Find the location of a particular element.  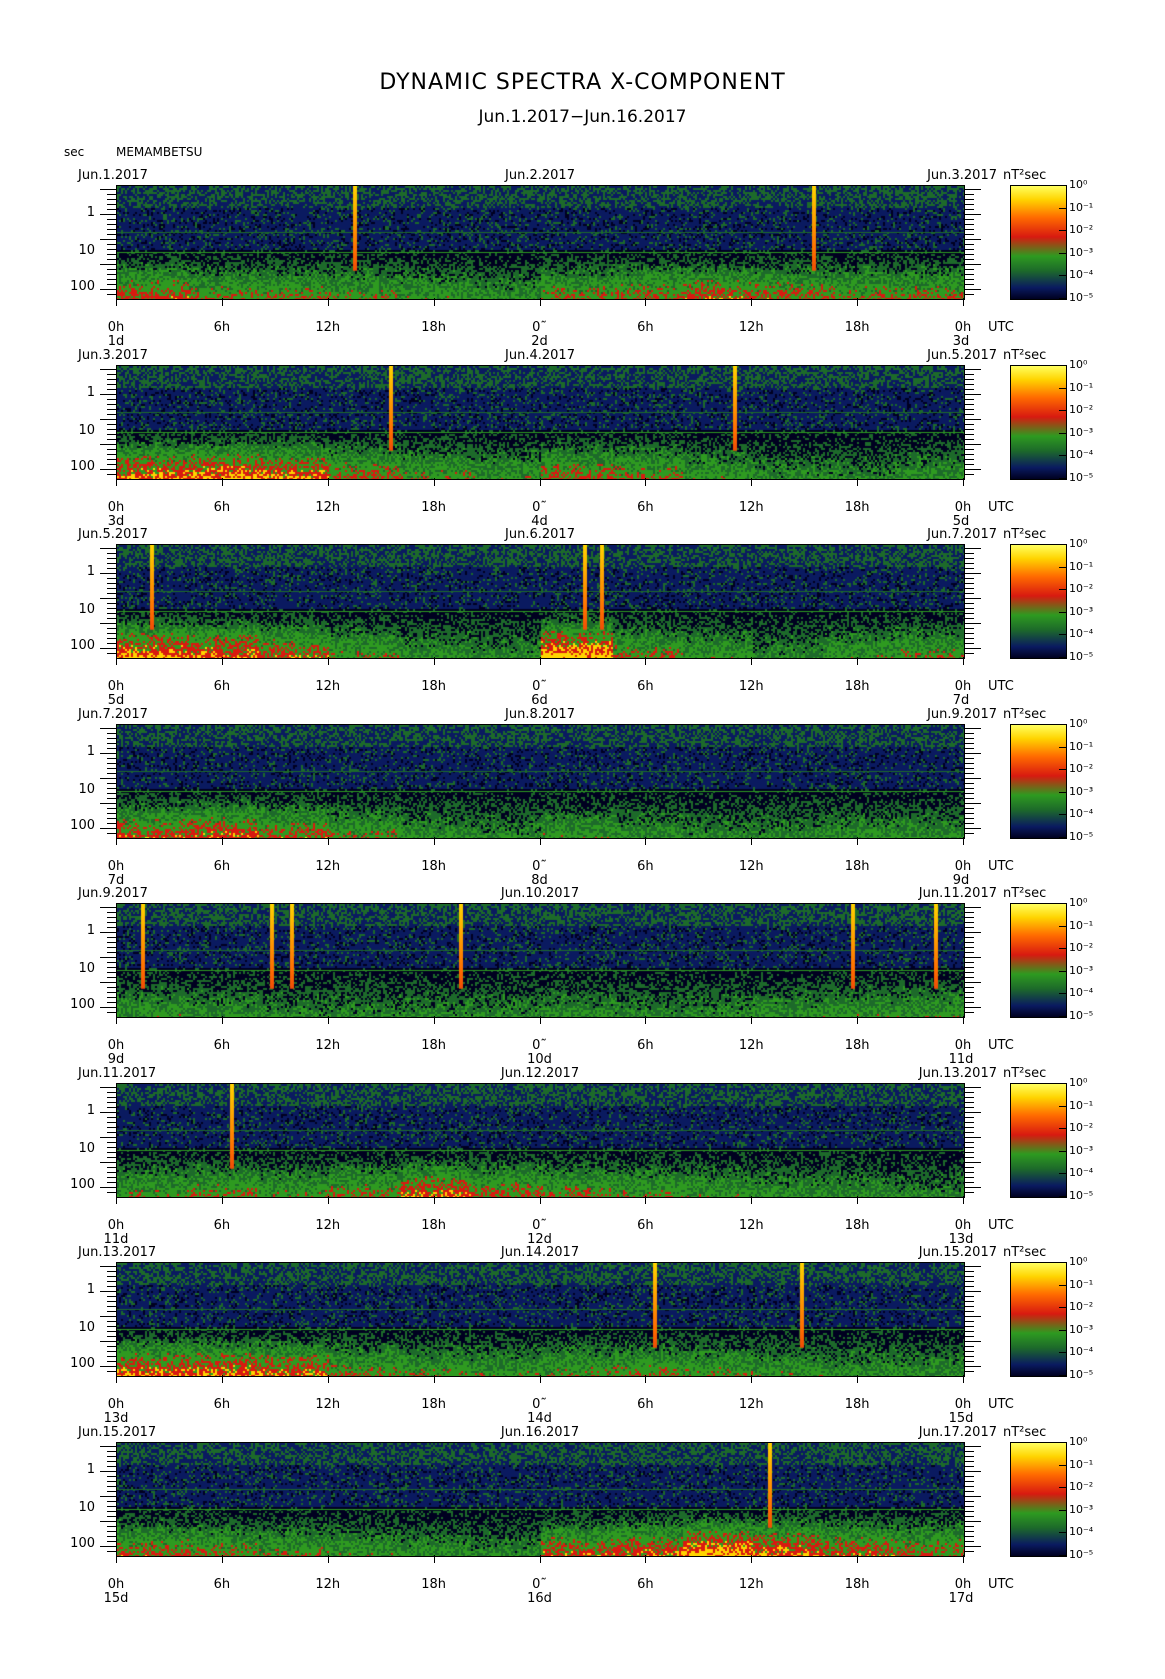

colorbar-unit: nT²sec is located at coordinates (1025, 175).